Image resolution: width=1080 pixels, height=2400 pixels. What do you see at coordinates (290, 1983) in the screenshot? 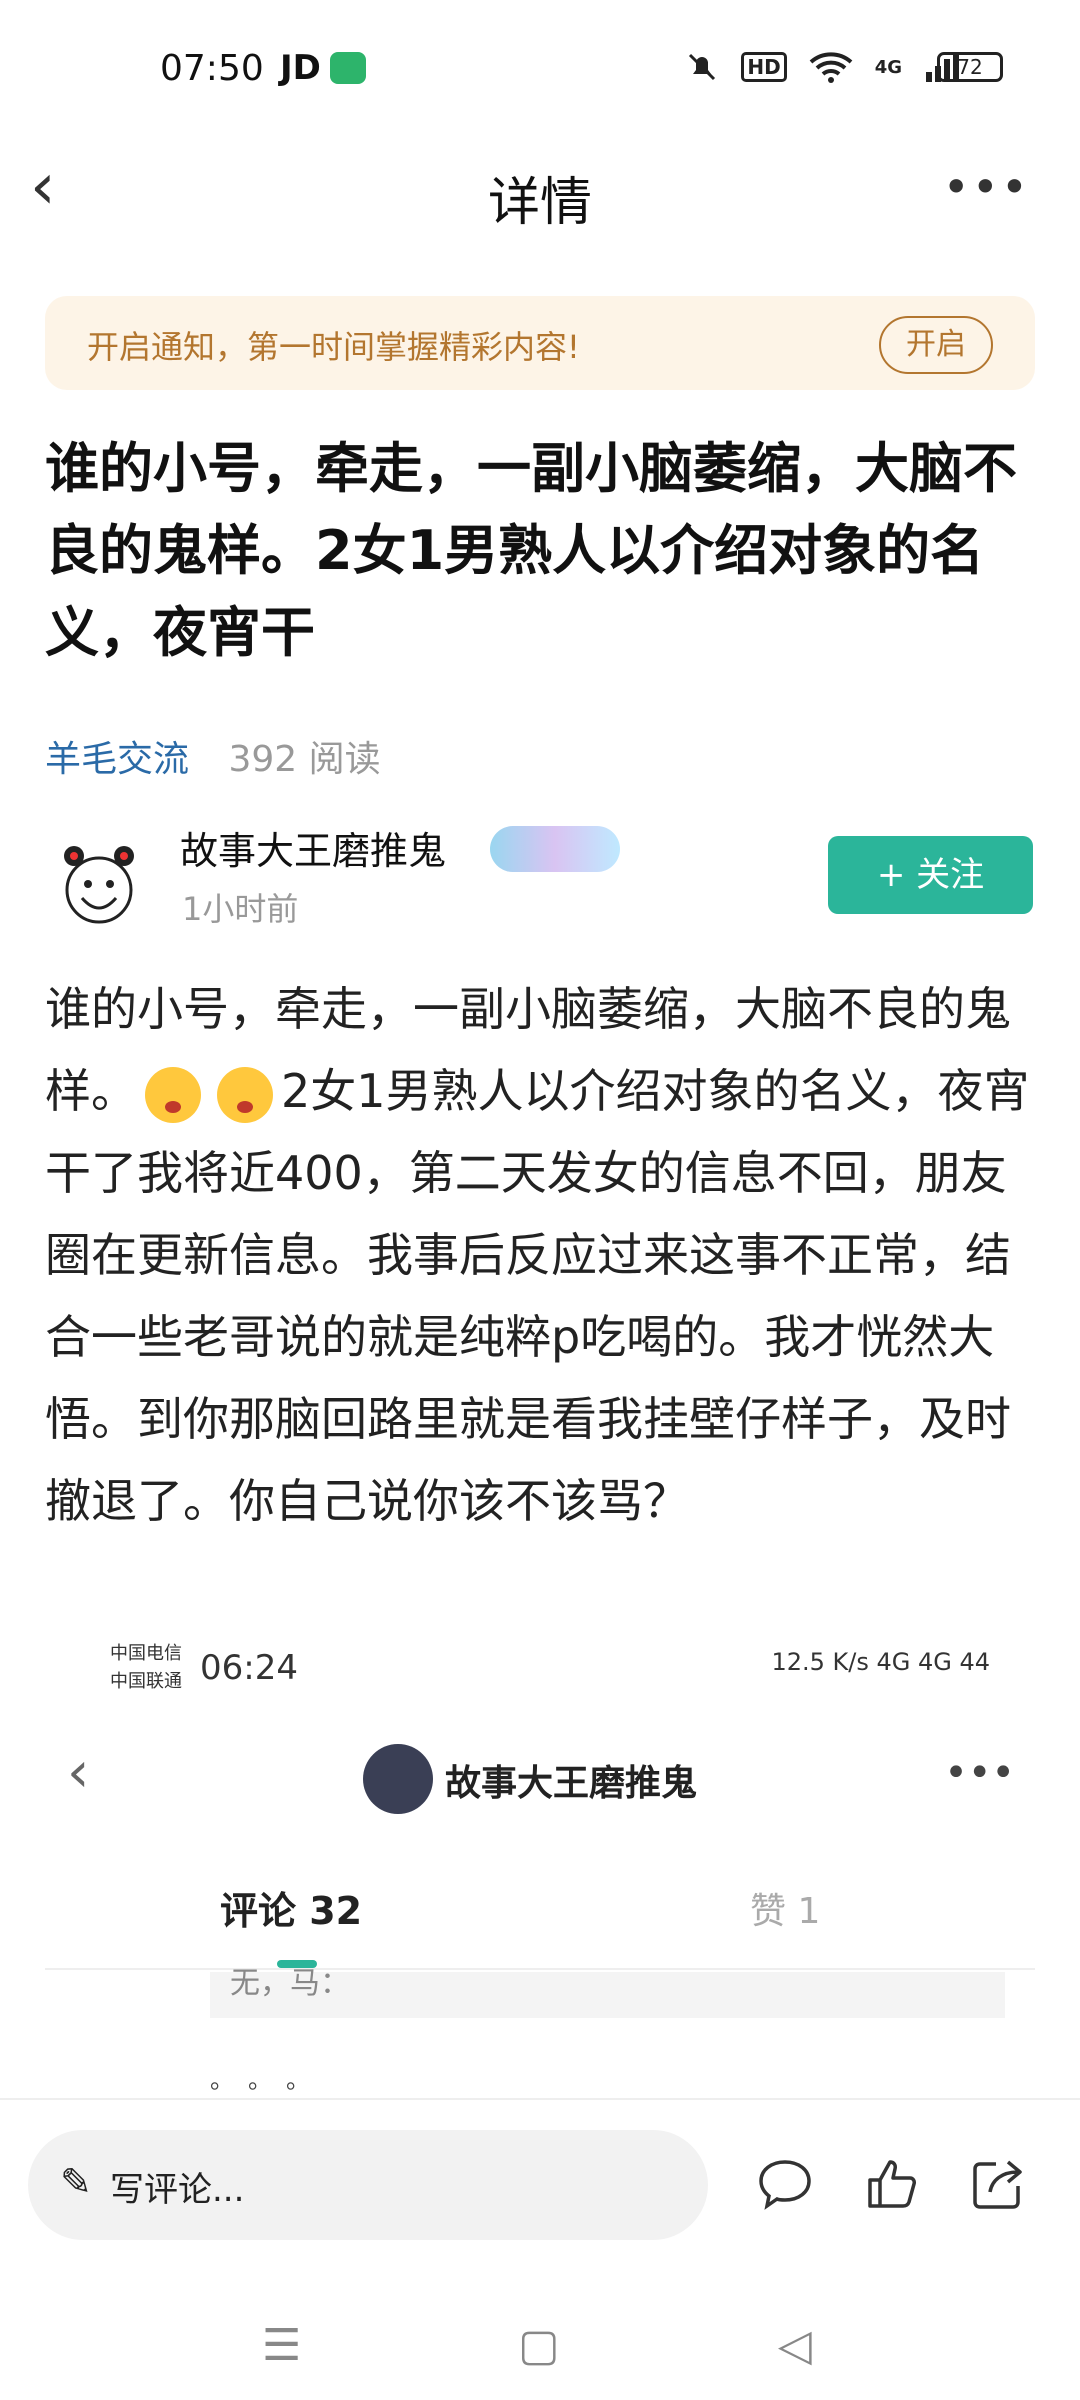
I see `embedded-partial-text: 无，马：` at bounding box center [290, 1983].